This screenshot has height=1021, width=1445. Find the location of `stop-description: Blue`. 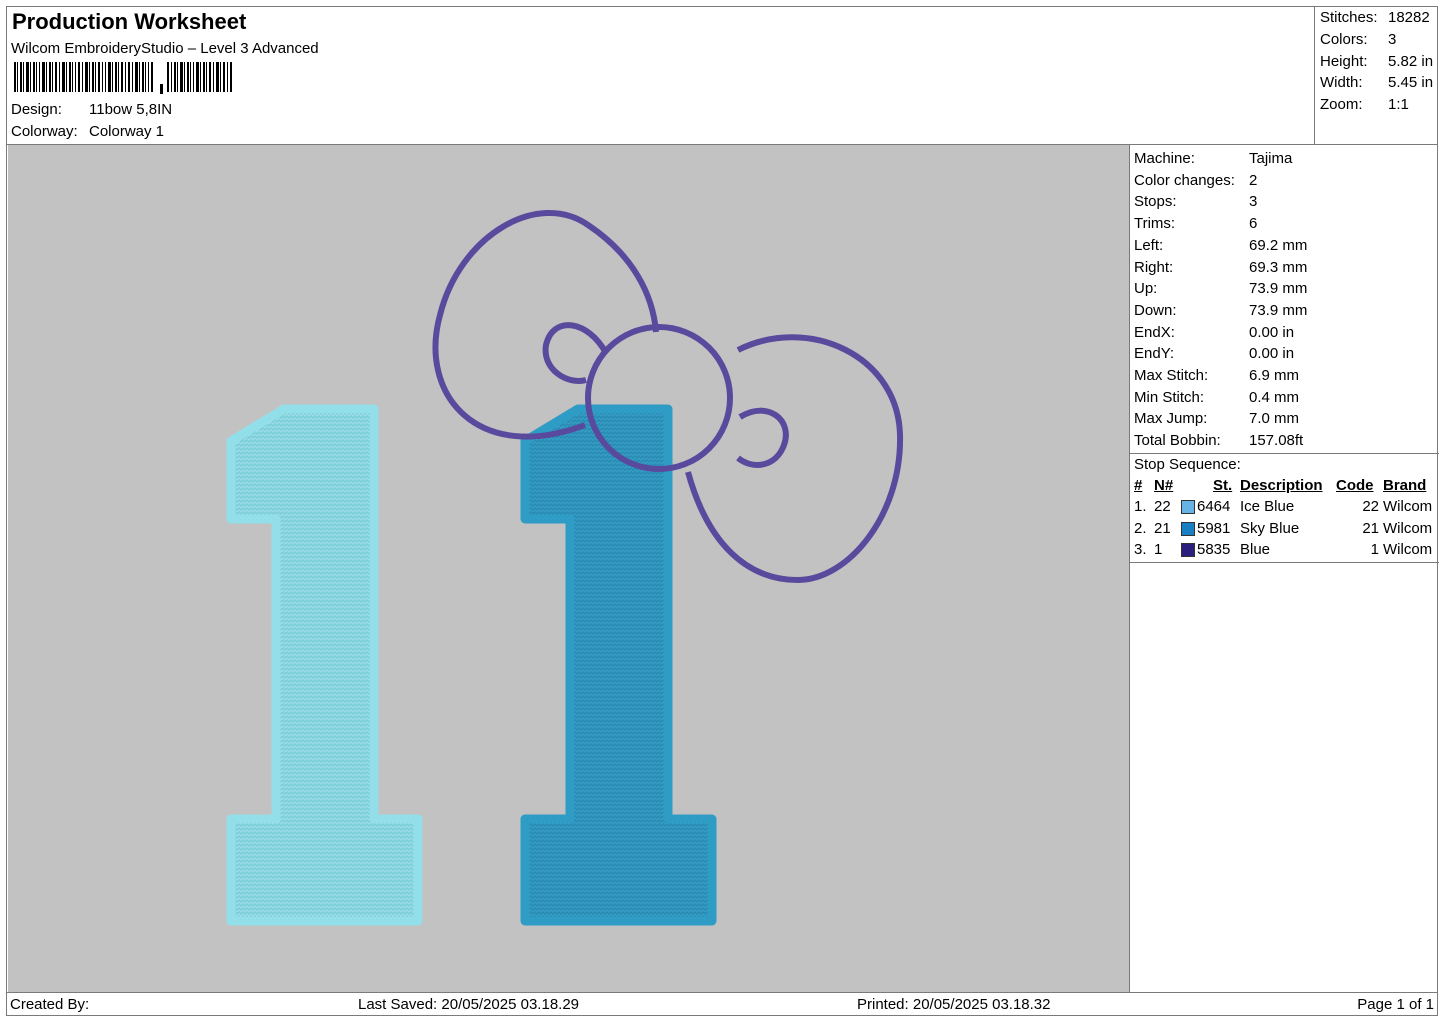

stop-description: Blue is located at coordinates (1255, 550).